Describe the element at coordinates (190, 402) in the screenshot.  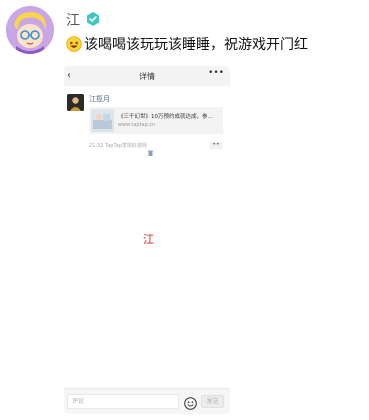
I see `emoji-picker-icon` at that location.